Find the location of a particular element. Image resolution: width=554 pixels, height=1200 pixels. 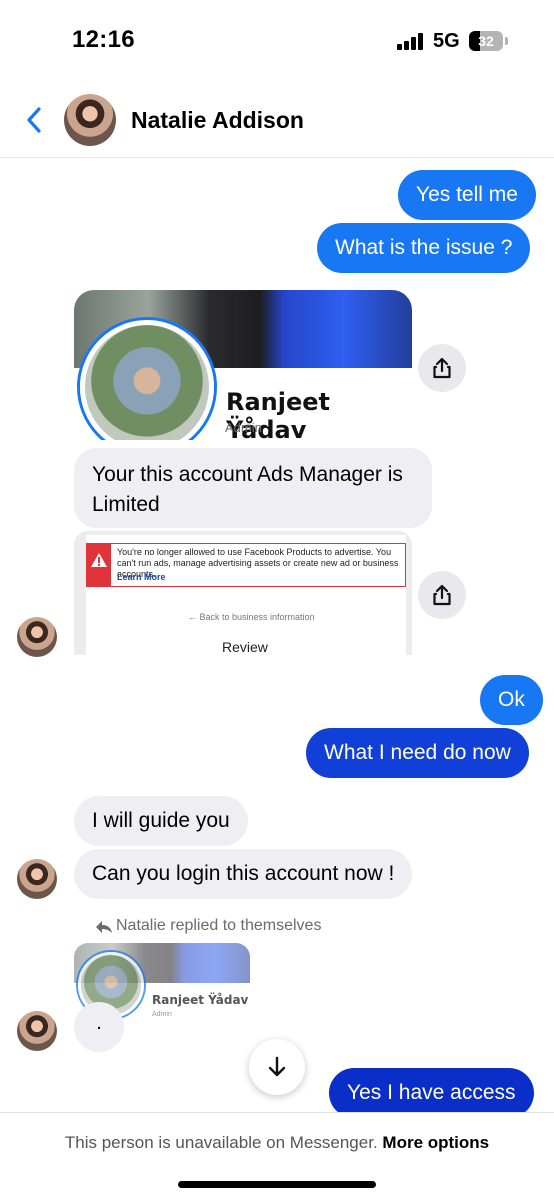

battery-tip is located at coordinates (506, 41).